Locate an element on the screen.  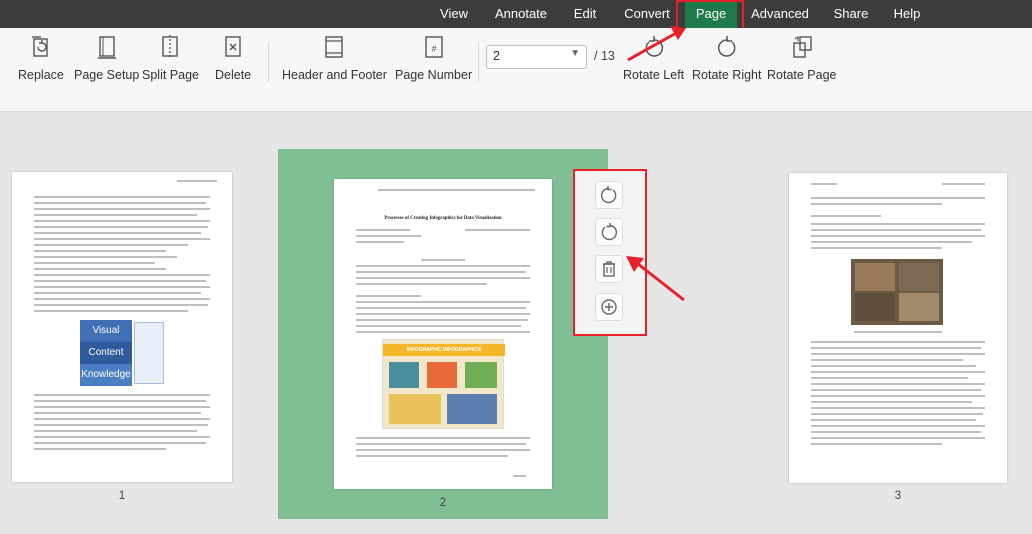
rotate-page-label: Rotate Page is located at coordinates (802, 75).